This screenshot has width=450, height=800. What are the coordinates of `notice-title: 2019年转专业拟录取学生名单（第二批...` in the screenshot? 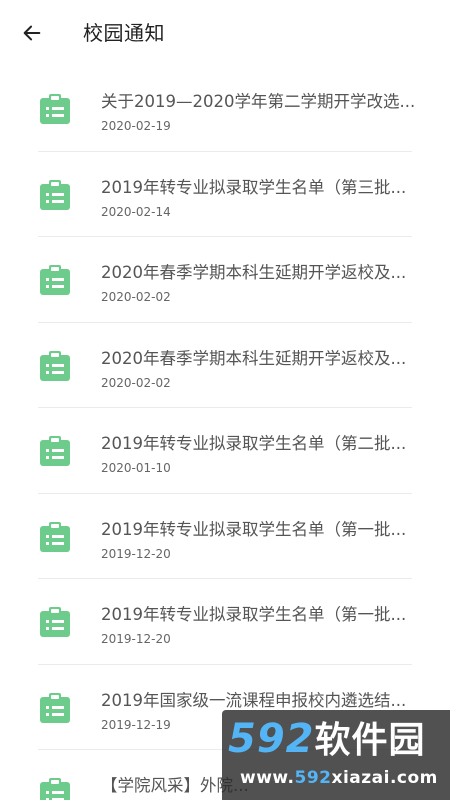 It's located at (254, 443).